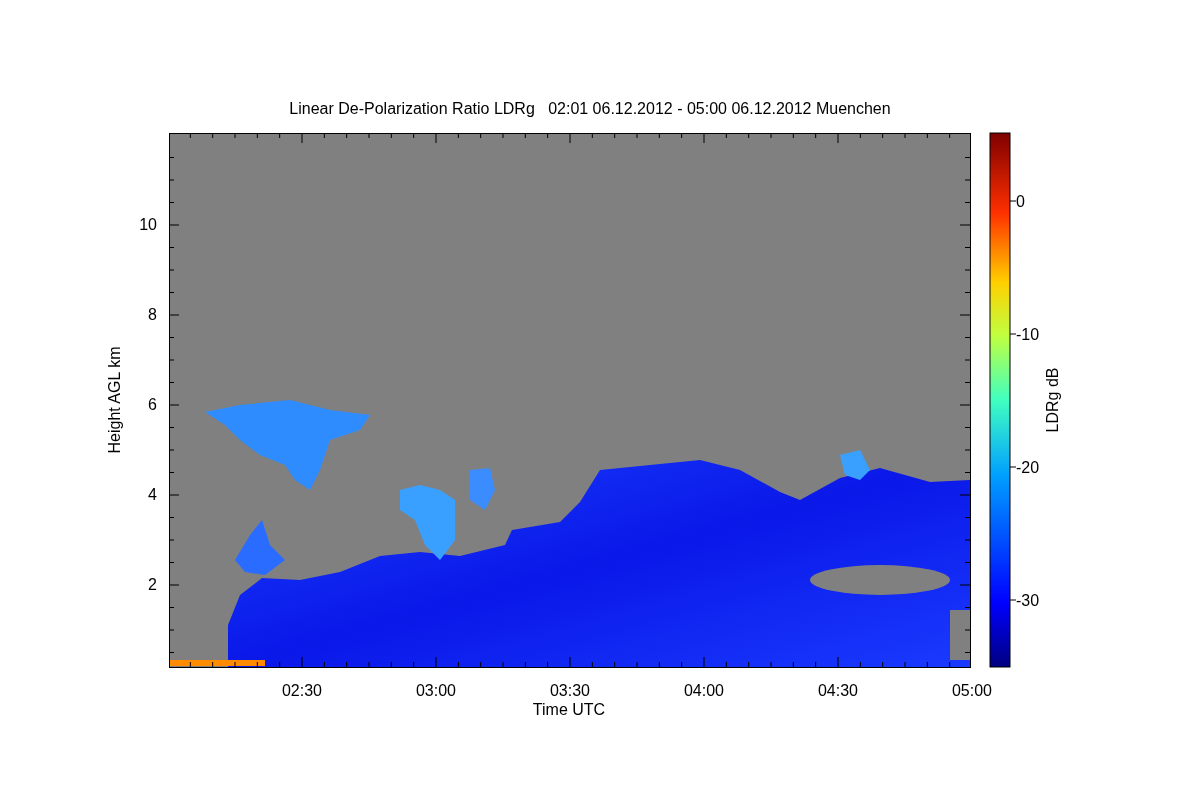 The width and height of the screenshot is (1200, 800). Describe the element at coordinates (302, 690) in the screenshot. I see `x-tick-label: 02:30` at that location.